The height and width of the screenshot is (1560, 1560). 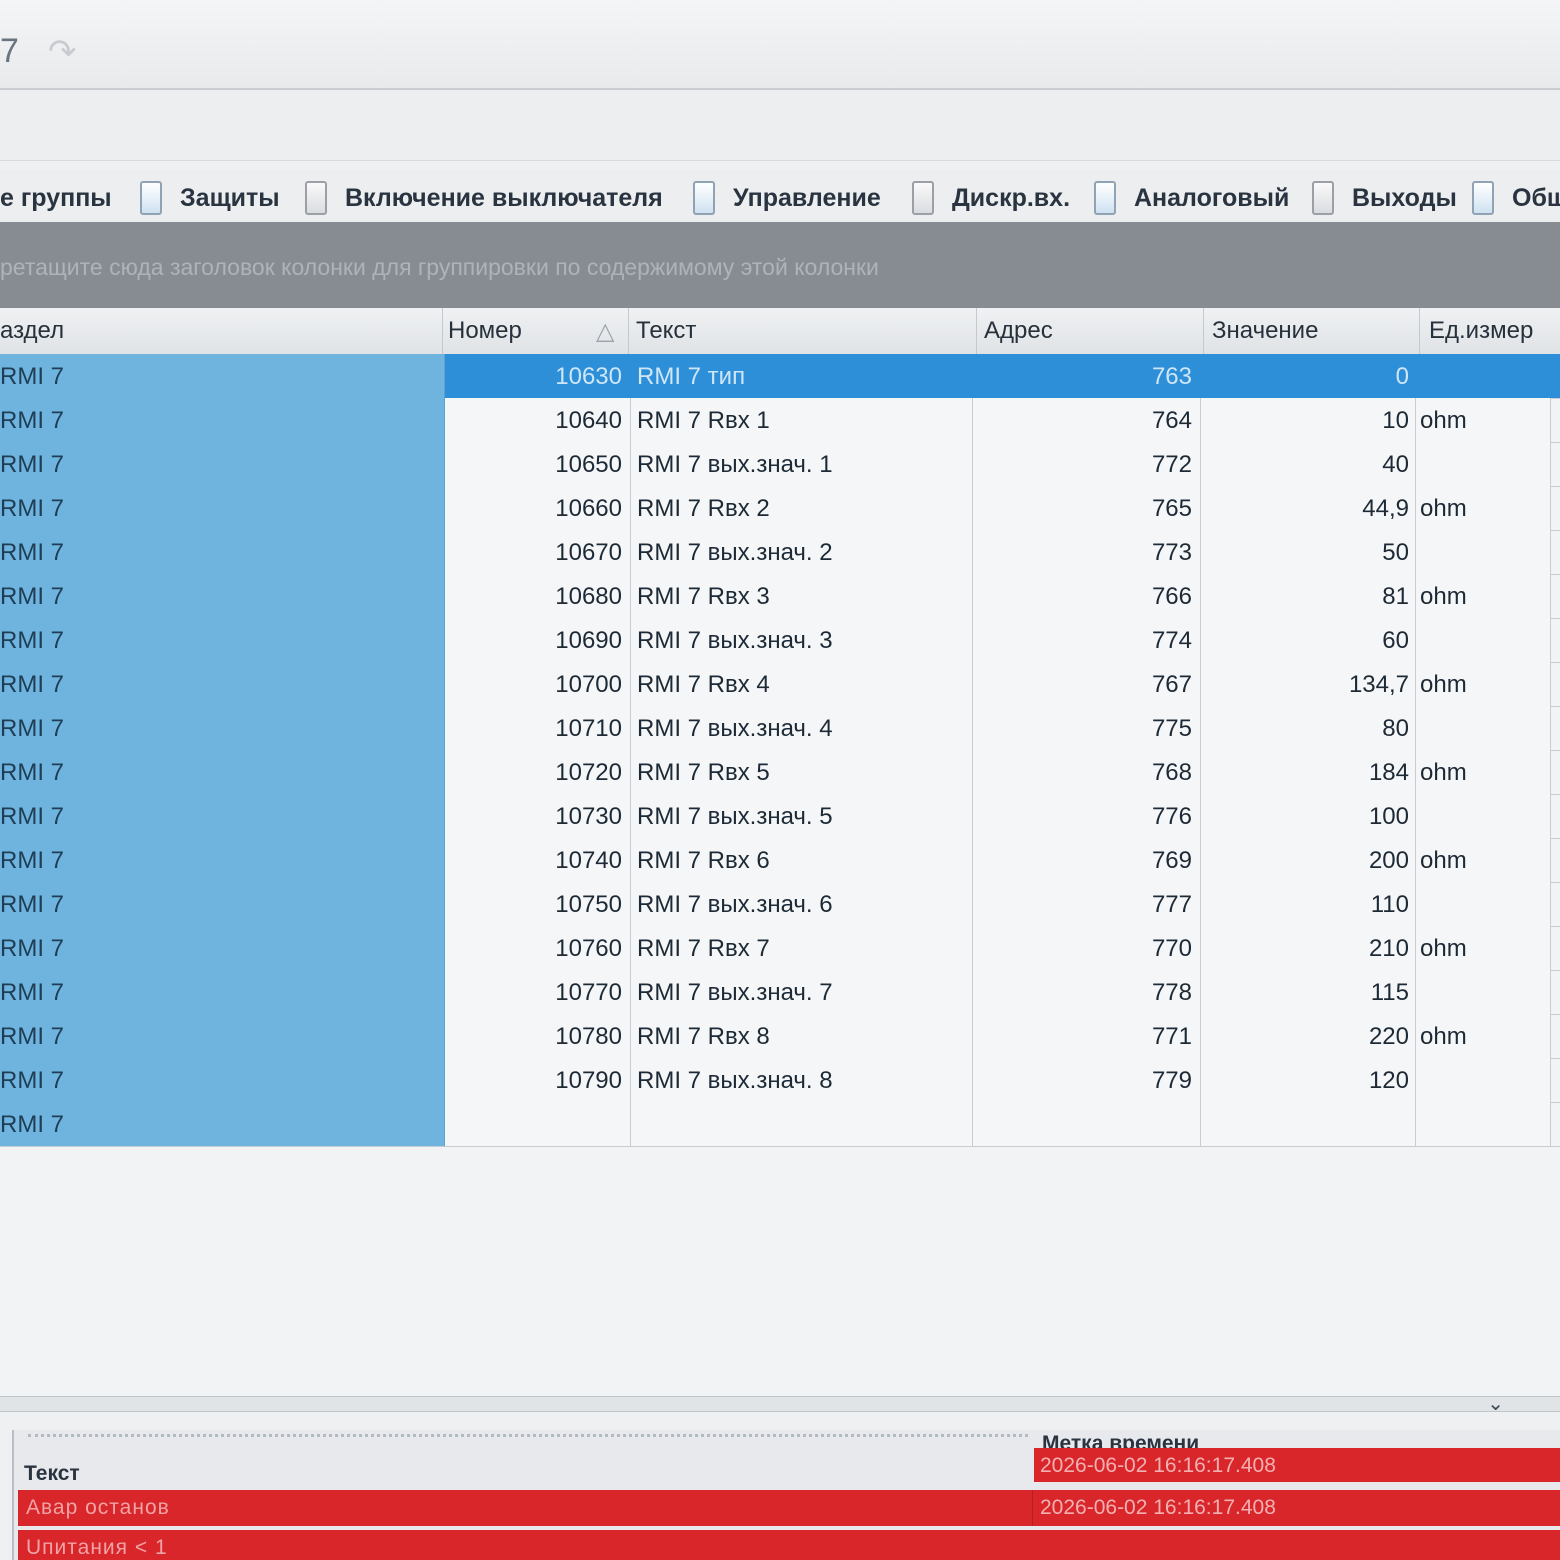 I want to click on column-header-nomer: Номер, so click(x=485, y=331).